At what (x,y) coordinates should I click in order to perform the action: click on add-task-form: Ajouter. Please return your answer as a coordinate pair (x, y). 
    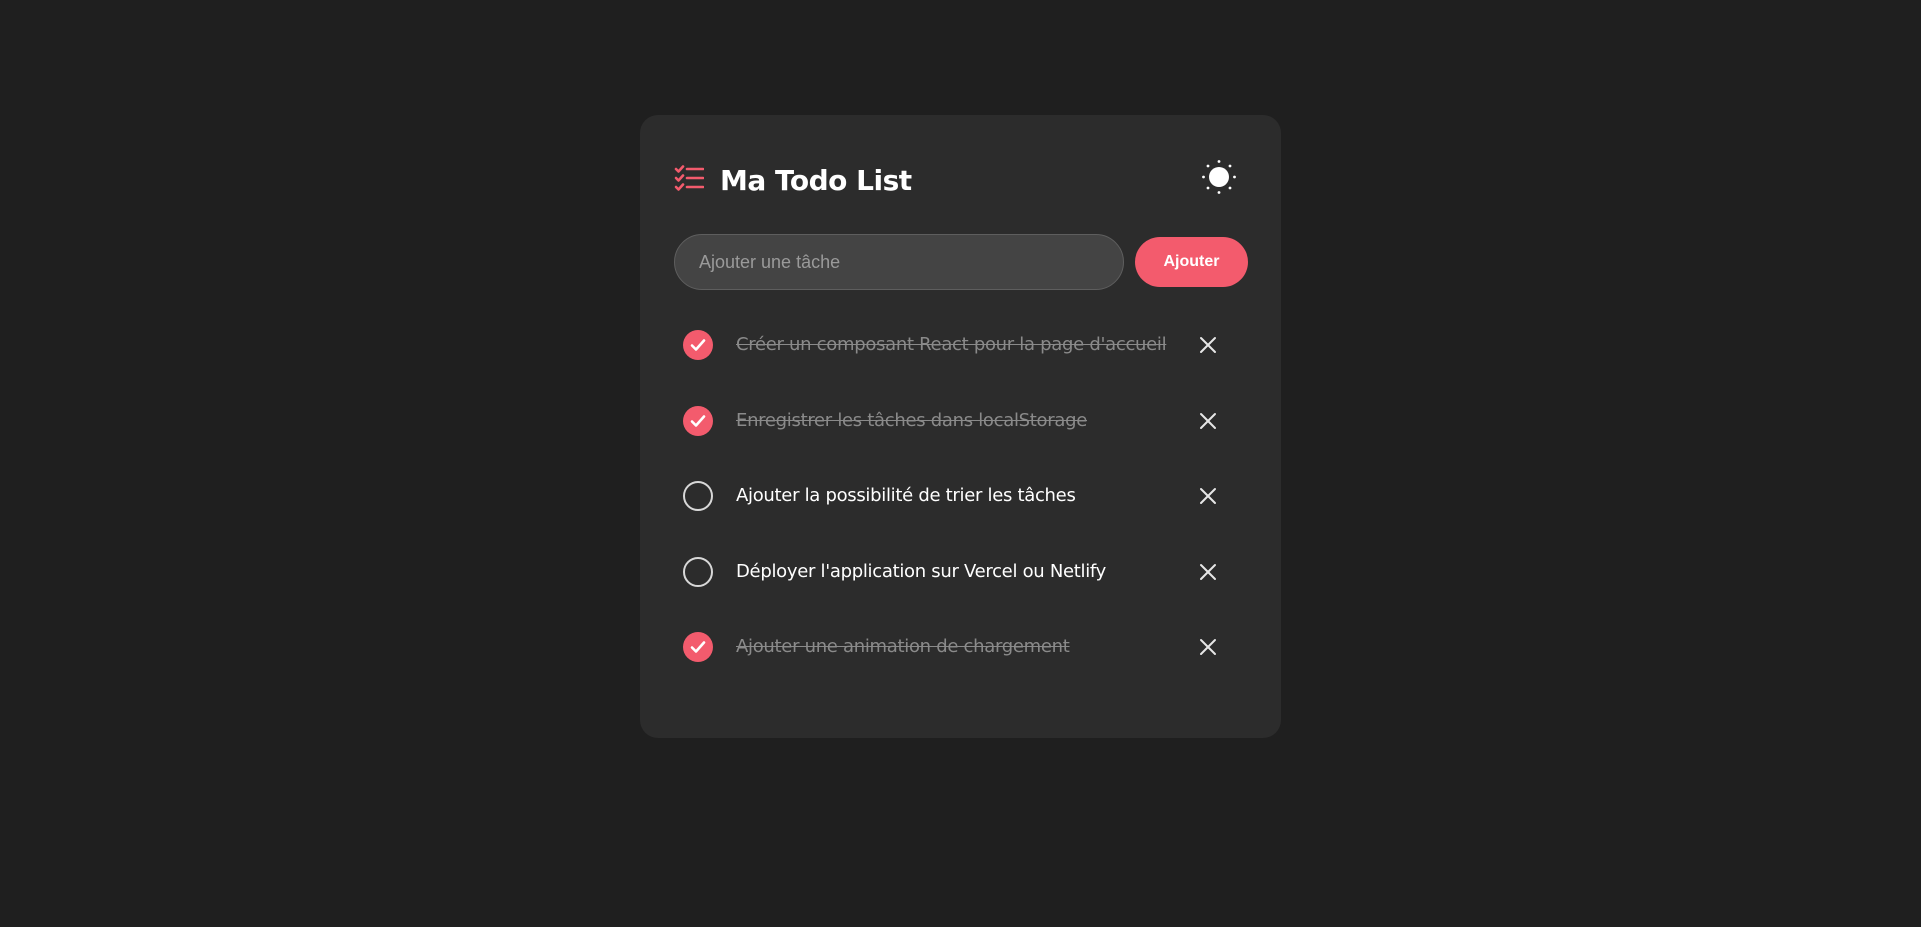
    Looking at the image, I should click on (961, 262).